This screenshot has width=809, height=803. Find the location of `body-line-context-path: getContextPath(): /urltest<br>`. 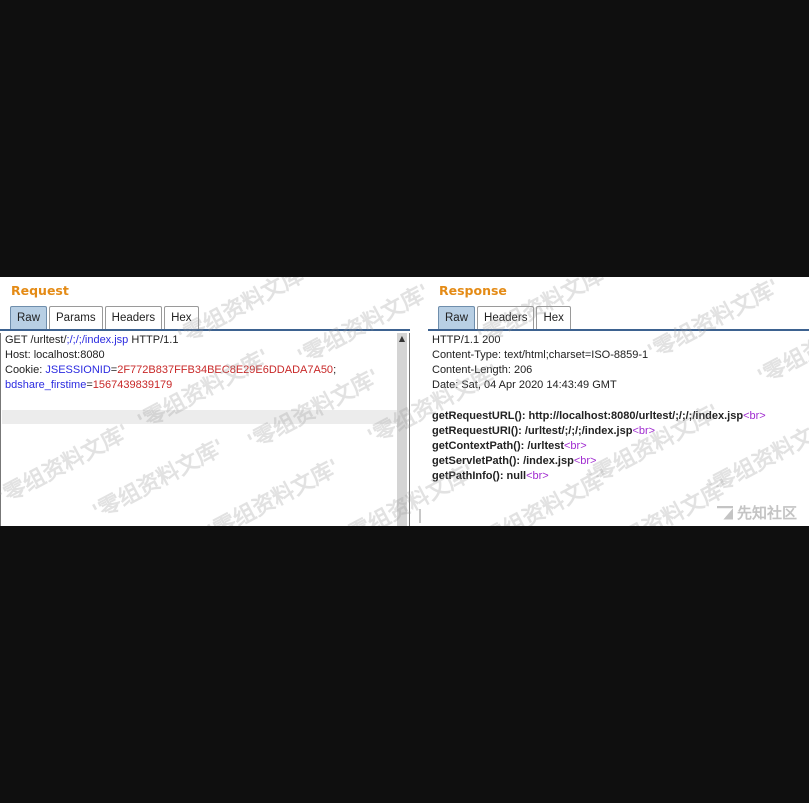

body-line-context-path: getContextPath(): /urltest<br> is located at coordinates (509, 446).